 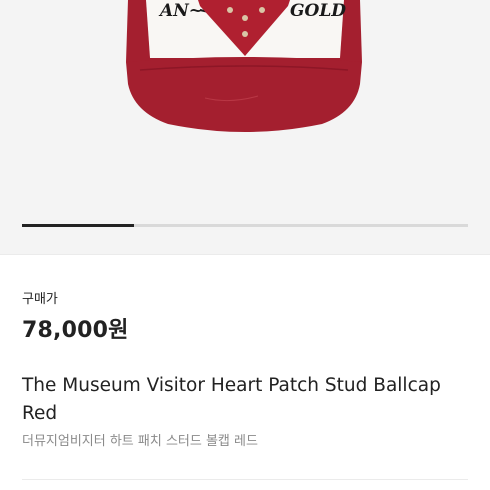 What do you see at coordinates (40, 299) in the screenshot?
I see `price-label: 구매가` at bounding box center [40, 299].